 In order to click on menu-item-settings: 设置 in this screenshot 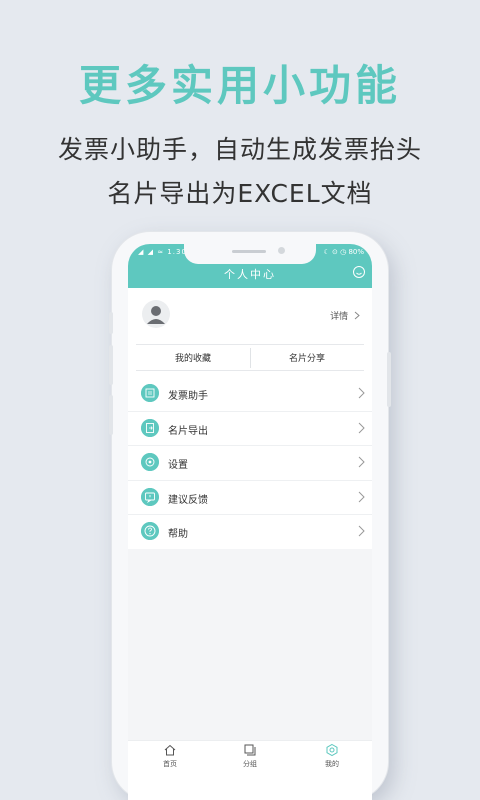, I will do `click(250, 463)`.